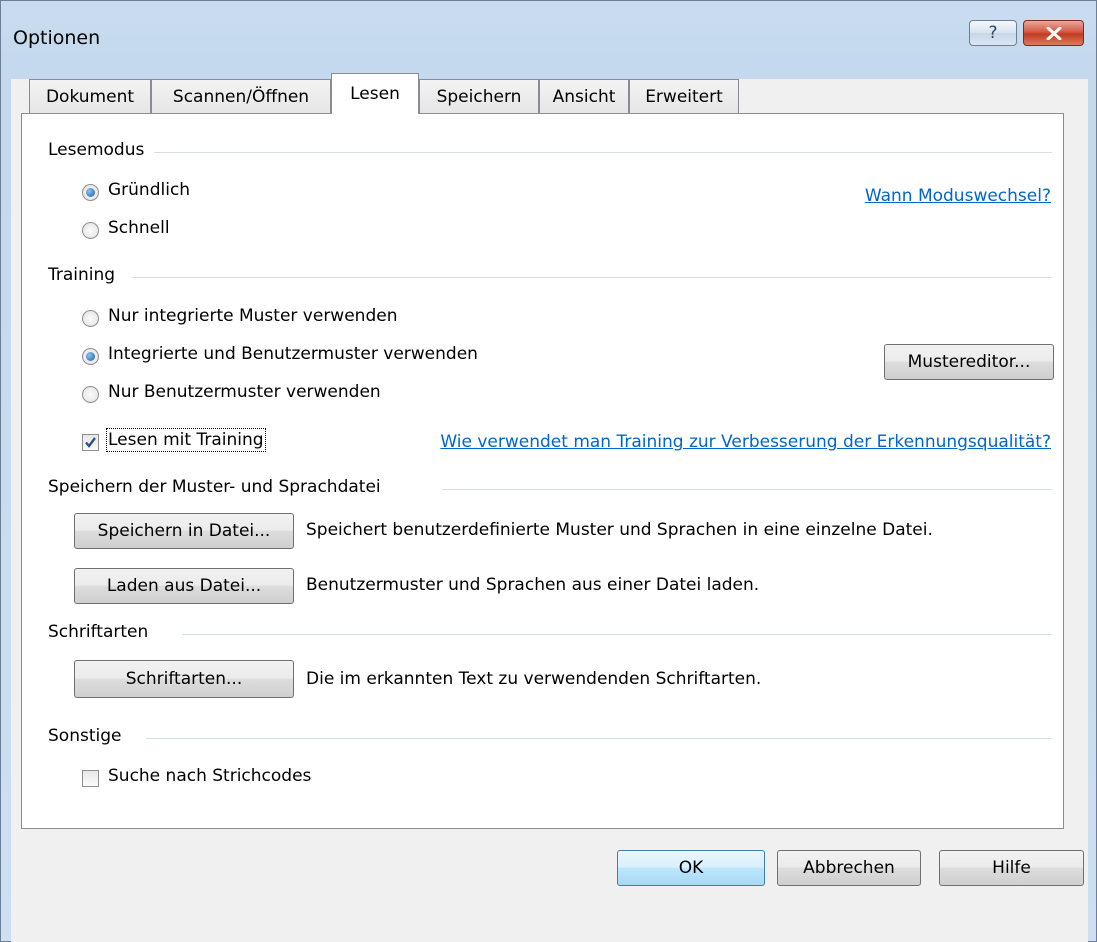 The image size is (1097, 942). Describe the element at coordinates (57, 38) in the screenshot. I see `window-title: Optionen` at that location.